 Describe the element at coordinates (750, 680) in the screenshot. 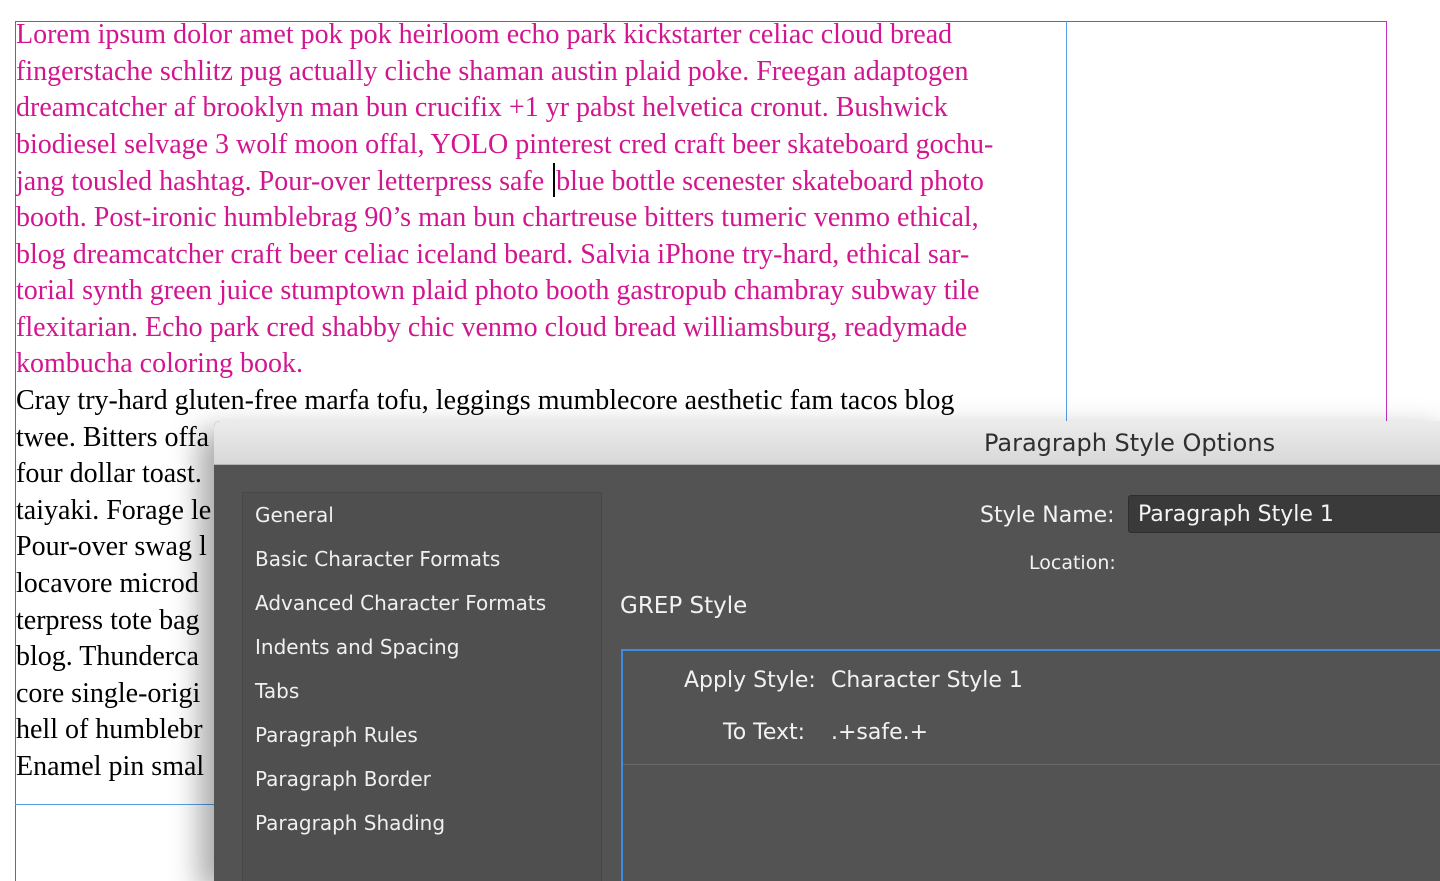

I see `apply-style-label: Apply Style:` at that location.